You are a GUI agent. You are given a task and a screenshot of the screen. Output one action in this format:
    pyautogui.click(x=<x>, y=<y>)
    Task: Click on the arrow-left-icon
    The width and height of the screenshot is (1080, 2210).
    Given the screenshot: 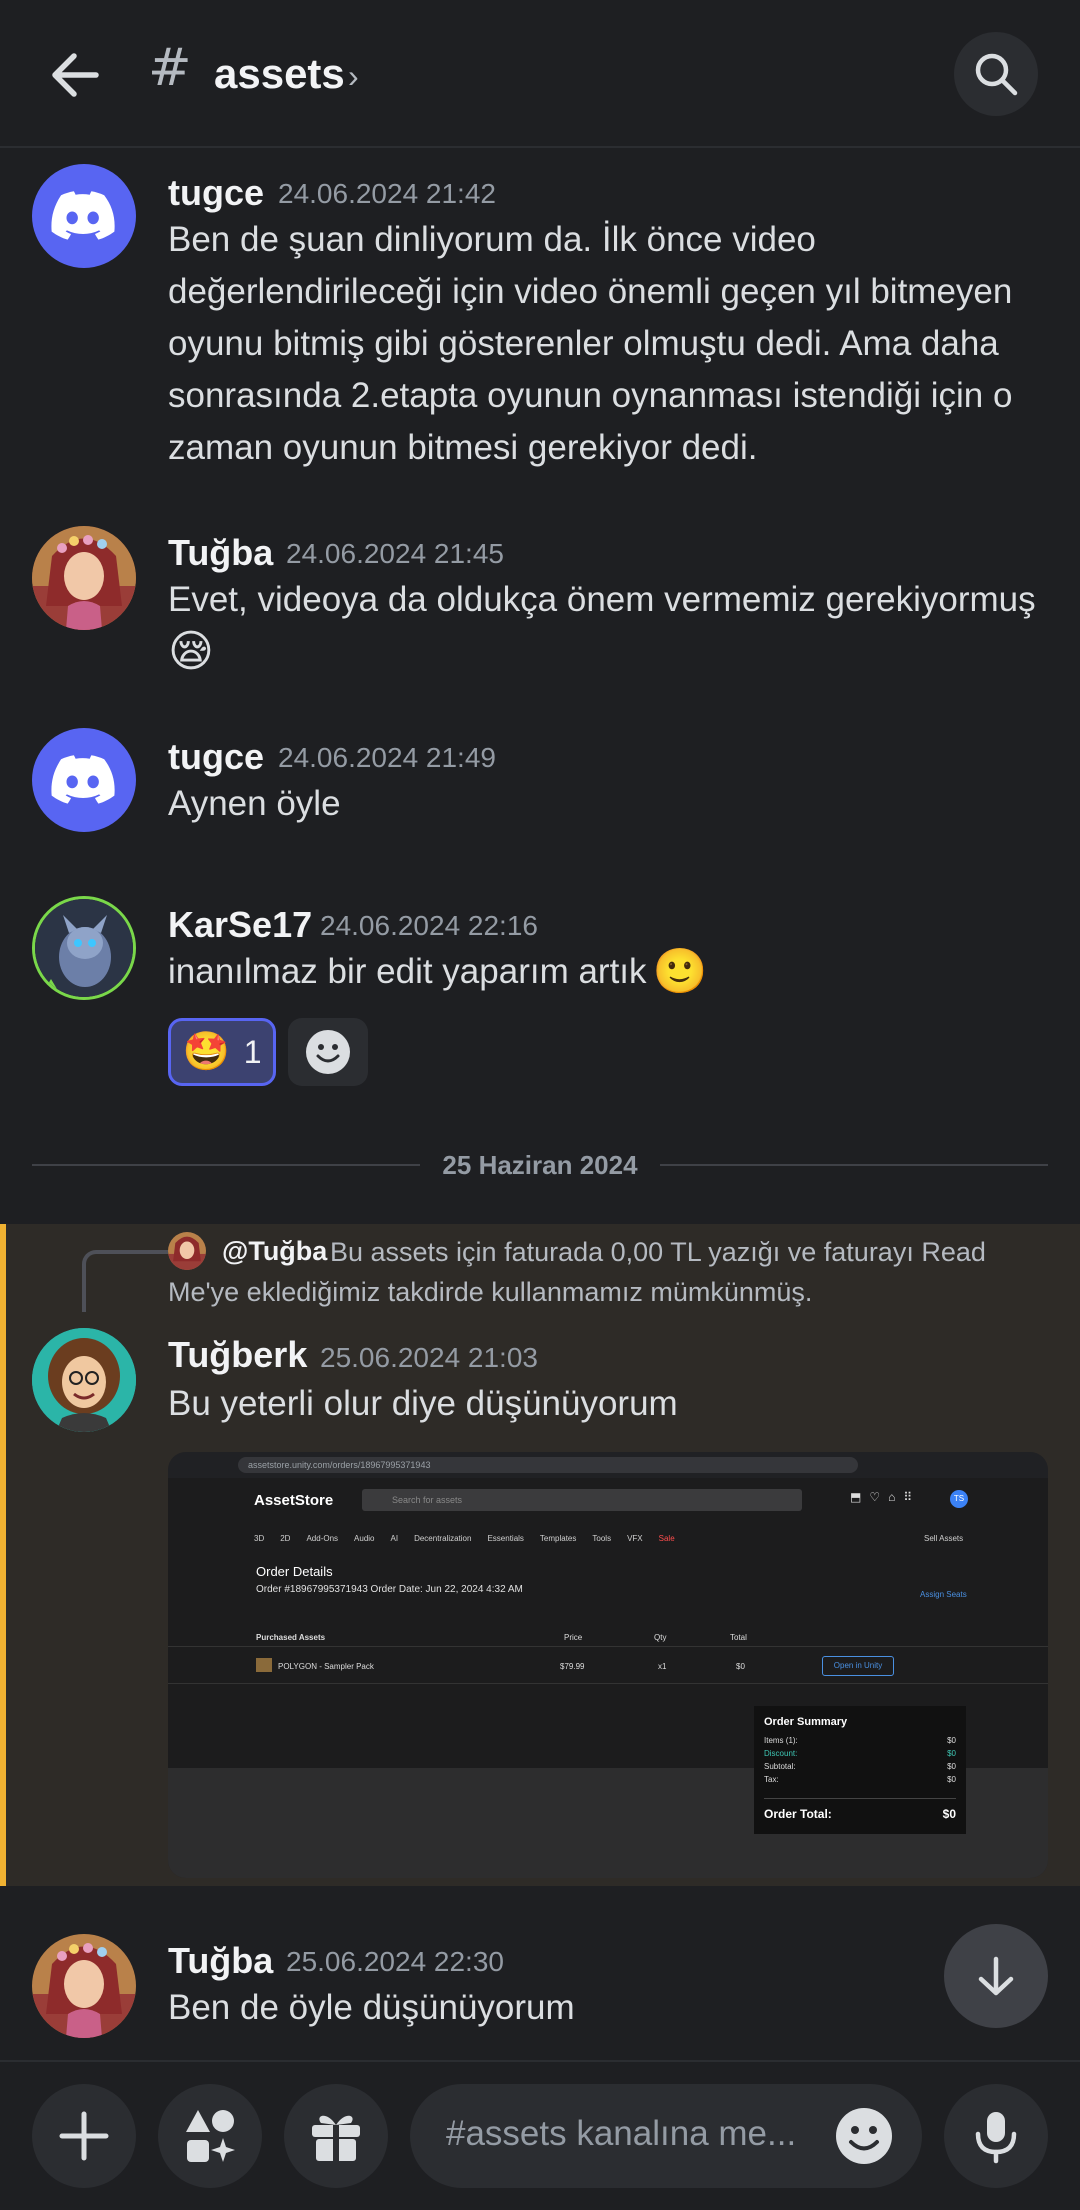 What is the action you would take?
    pyautogui.click(x=75, y=75)
    